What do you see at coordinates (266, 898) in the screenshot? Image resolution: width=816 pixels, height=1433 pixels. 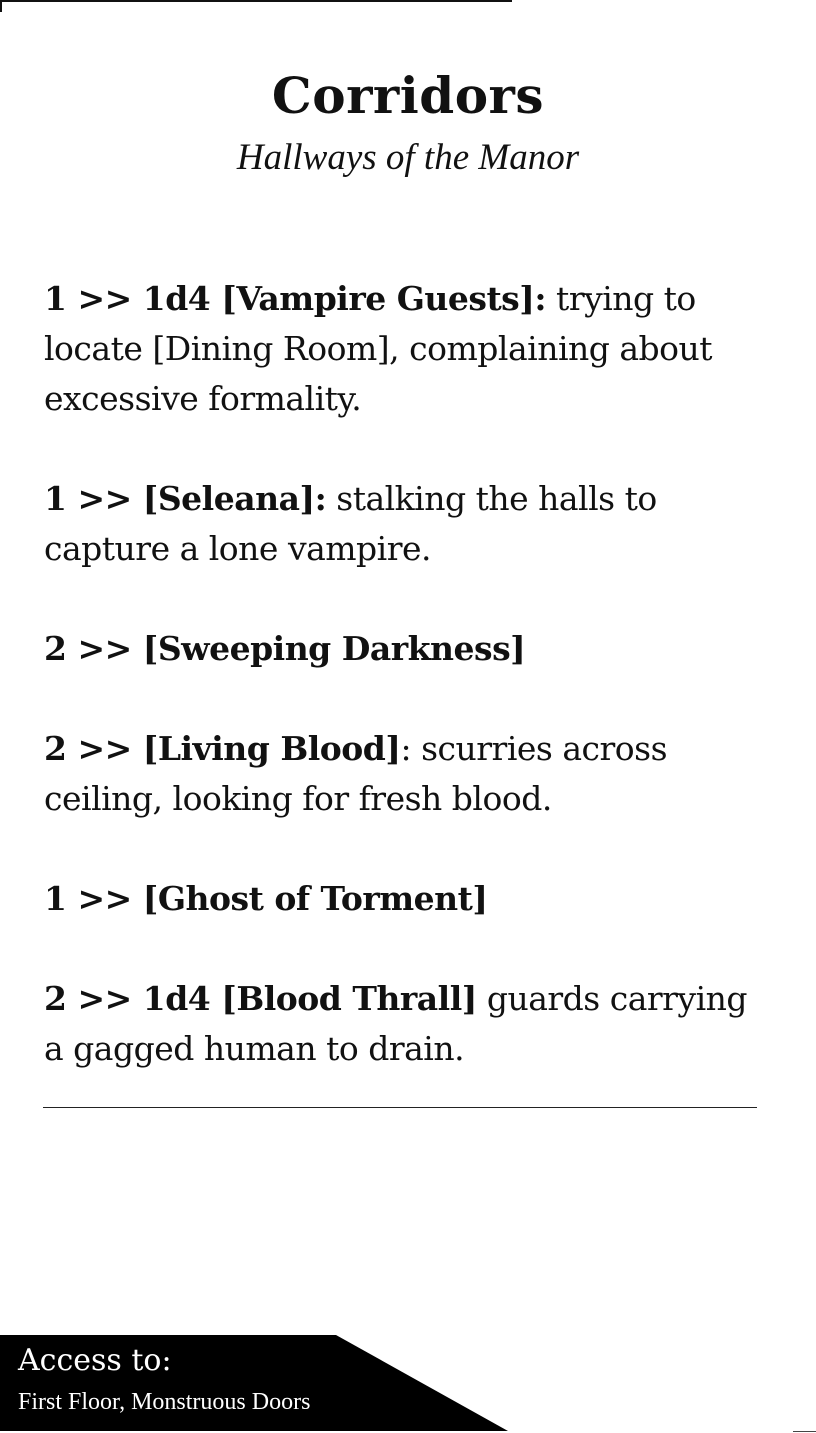 I see `encounter-lead: 1 >> [Ghost of Torment]` at bounding box center [266, 898].